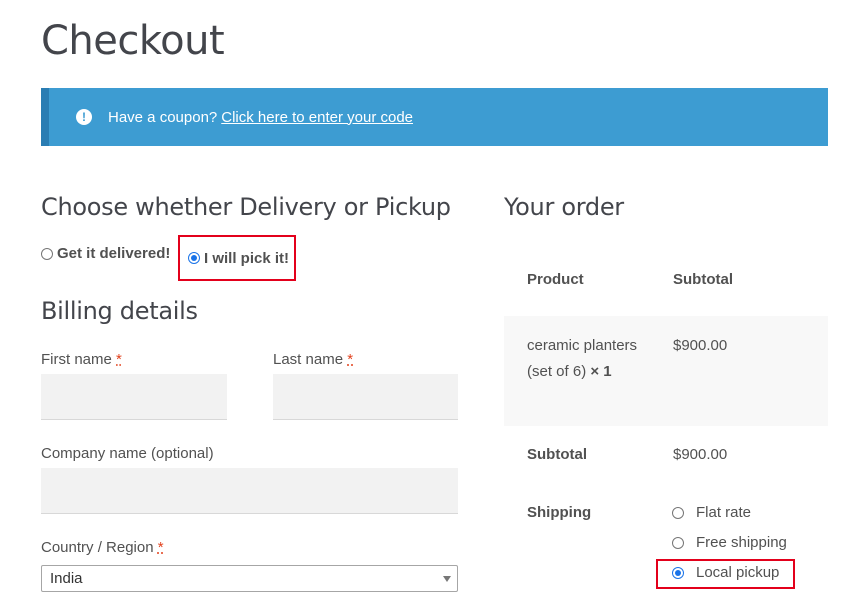  What do you see at coordinates (84, 117) in the screenshot?
I see `exclamation-icon: !` at bounding box center [84, 117].